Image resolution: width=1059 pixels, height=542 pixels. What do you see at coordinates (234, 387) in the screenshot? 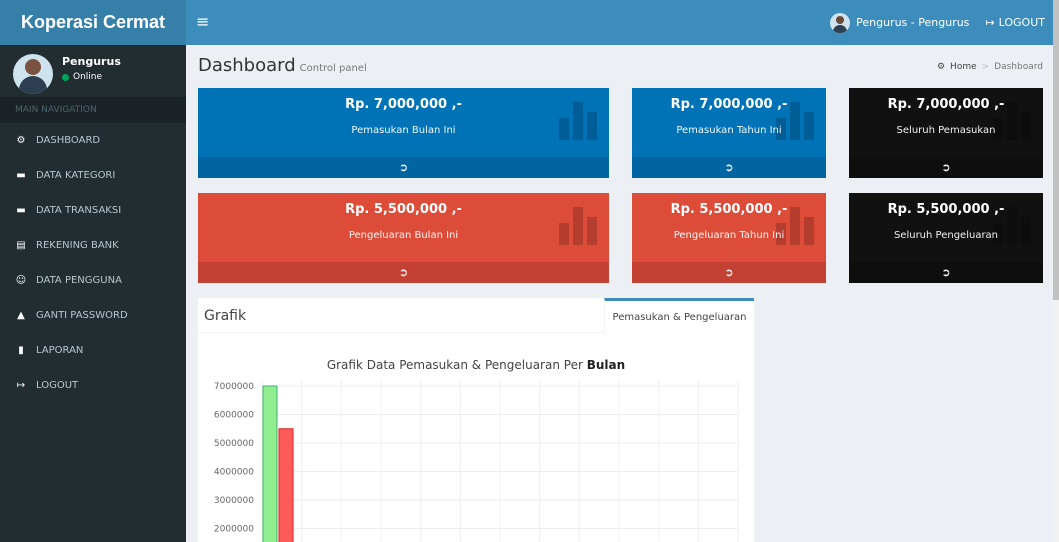
I see `y-tick-label: 7000000` at bounding box center [234, 387].